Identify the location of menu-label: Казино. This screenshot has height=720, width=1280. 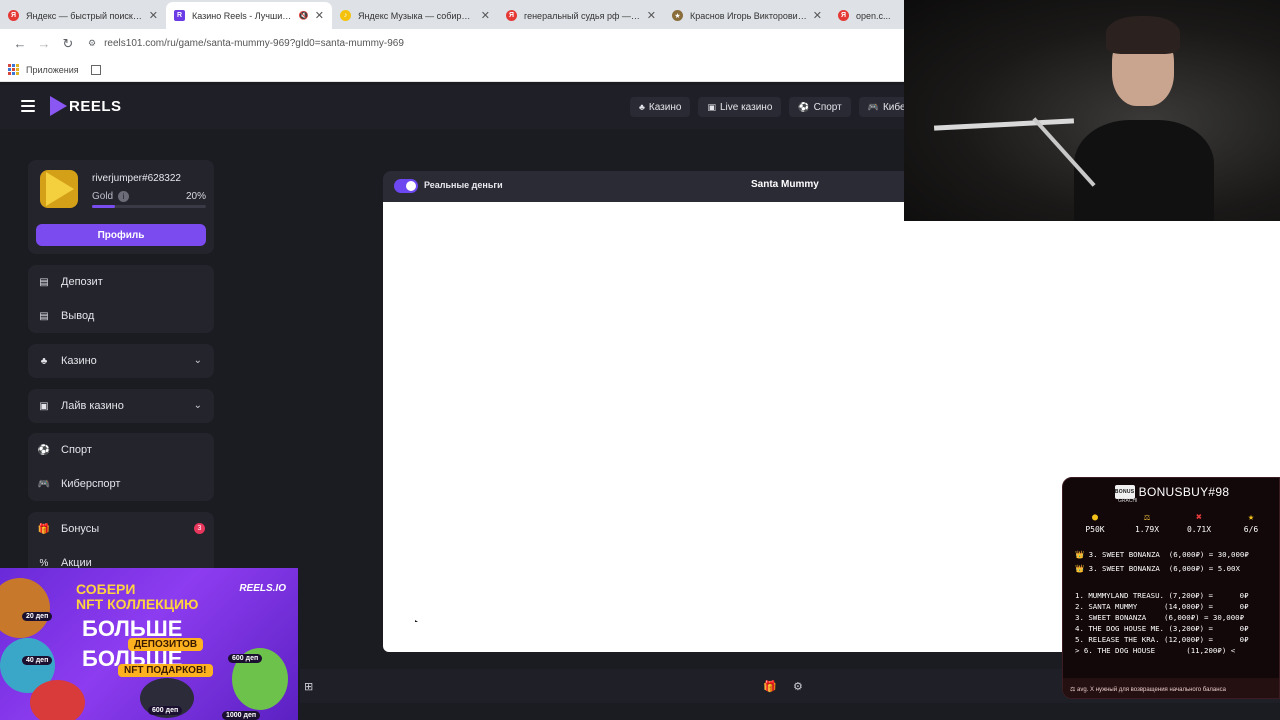
(79, 361).